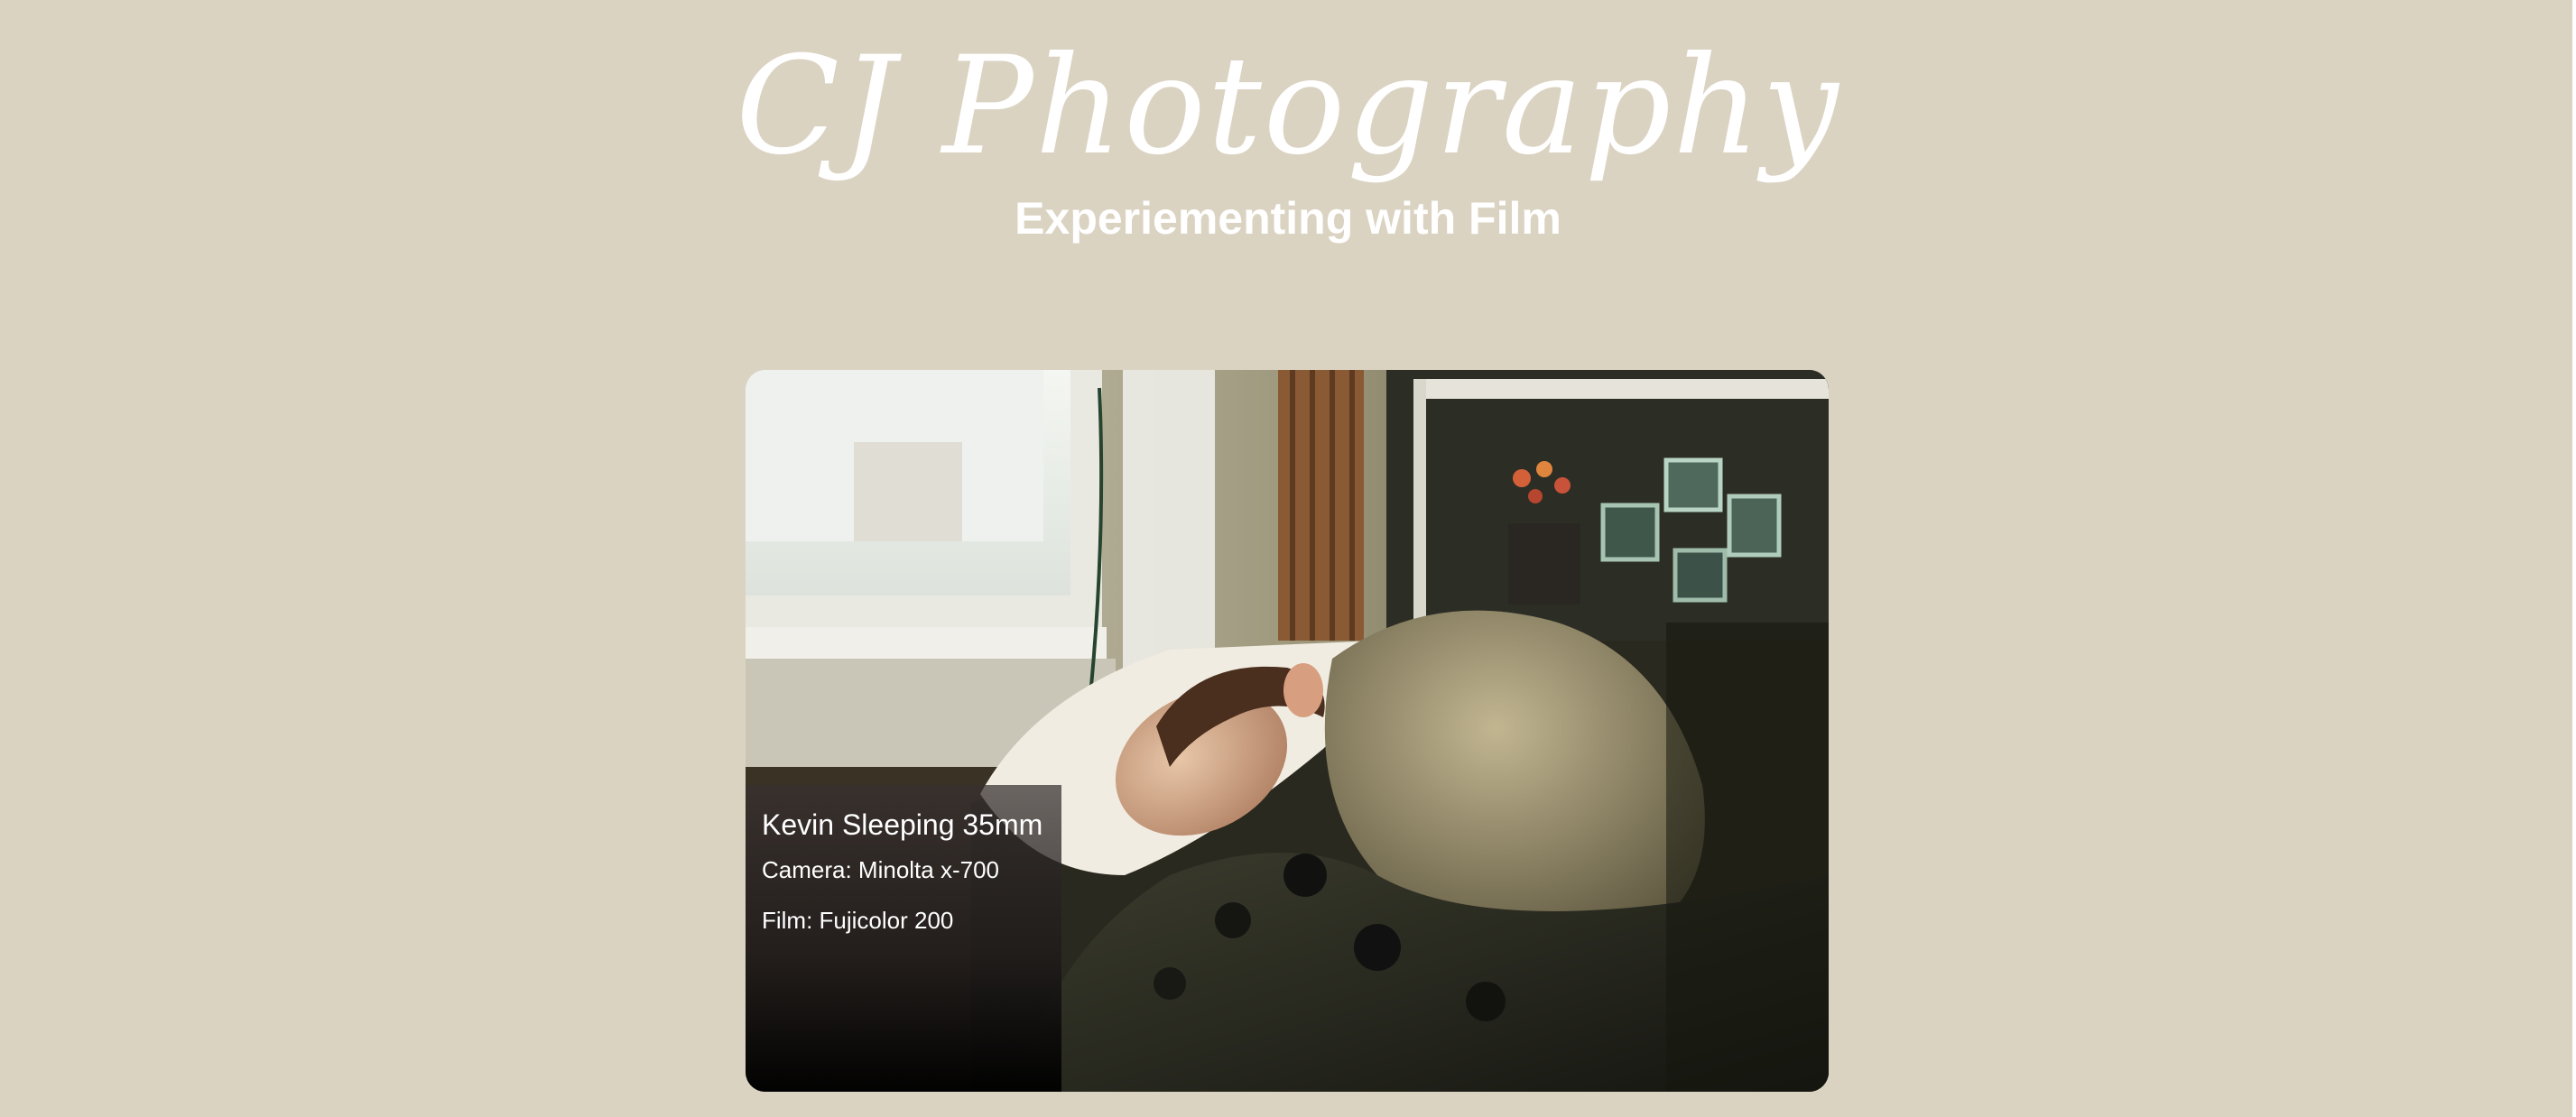 The height and width of the screenshot is (1117, 2576). What do you see at coordinates (1288, 218) in the screenshot?
I see `site-subtitle: Experiementing with Film` at bounding box center [1288, 218].